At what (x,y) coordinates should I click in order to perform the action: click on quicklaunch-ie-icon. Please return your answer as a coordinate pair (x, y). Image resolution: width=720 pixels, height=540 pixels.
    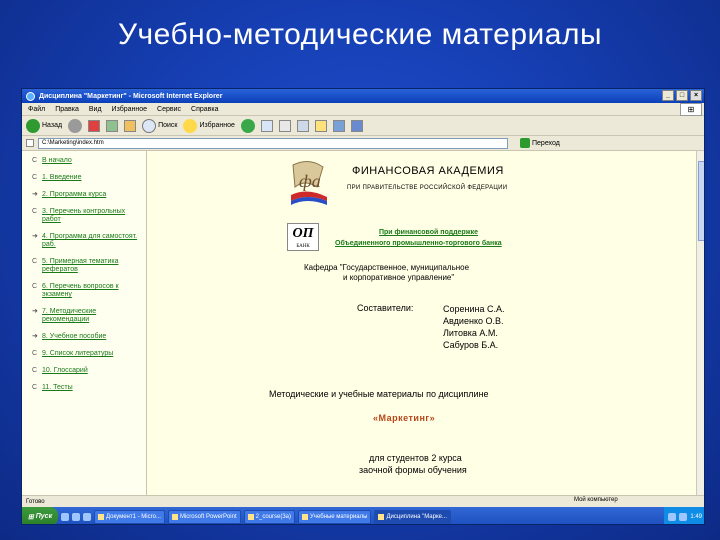
    Looking at the image, I should click on (65, 516).